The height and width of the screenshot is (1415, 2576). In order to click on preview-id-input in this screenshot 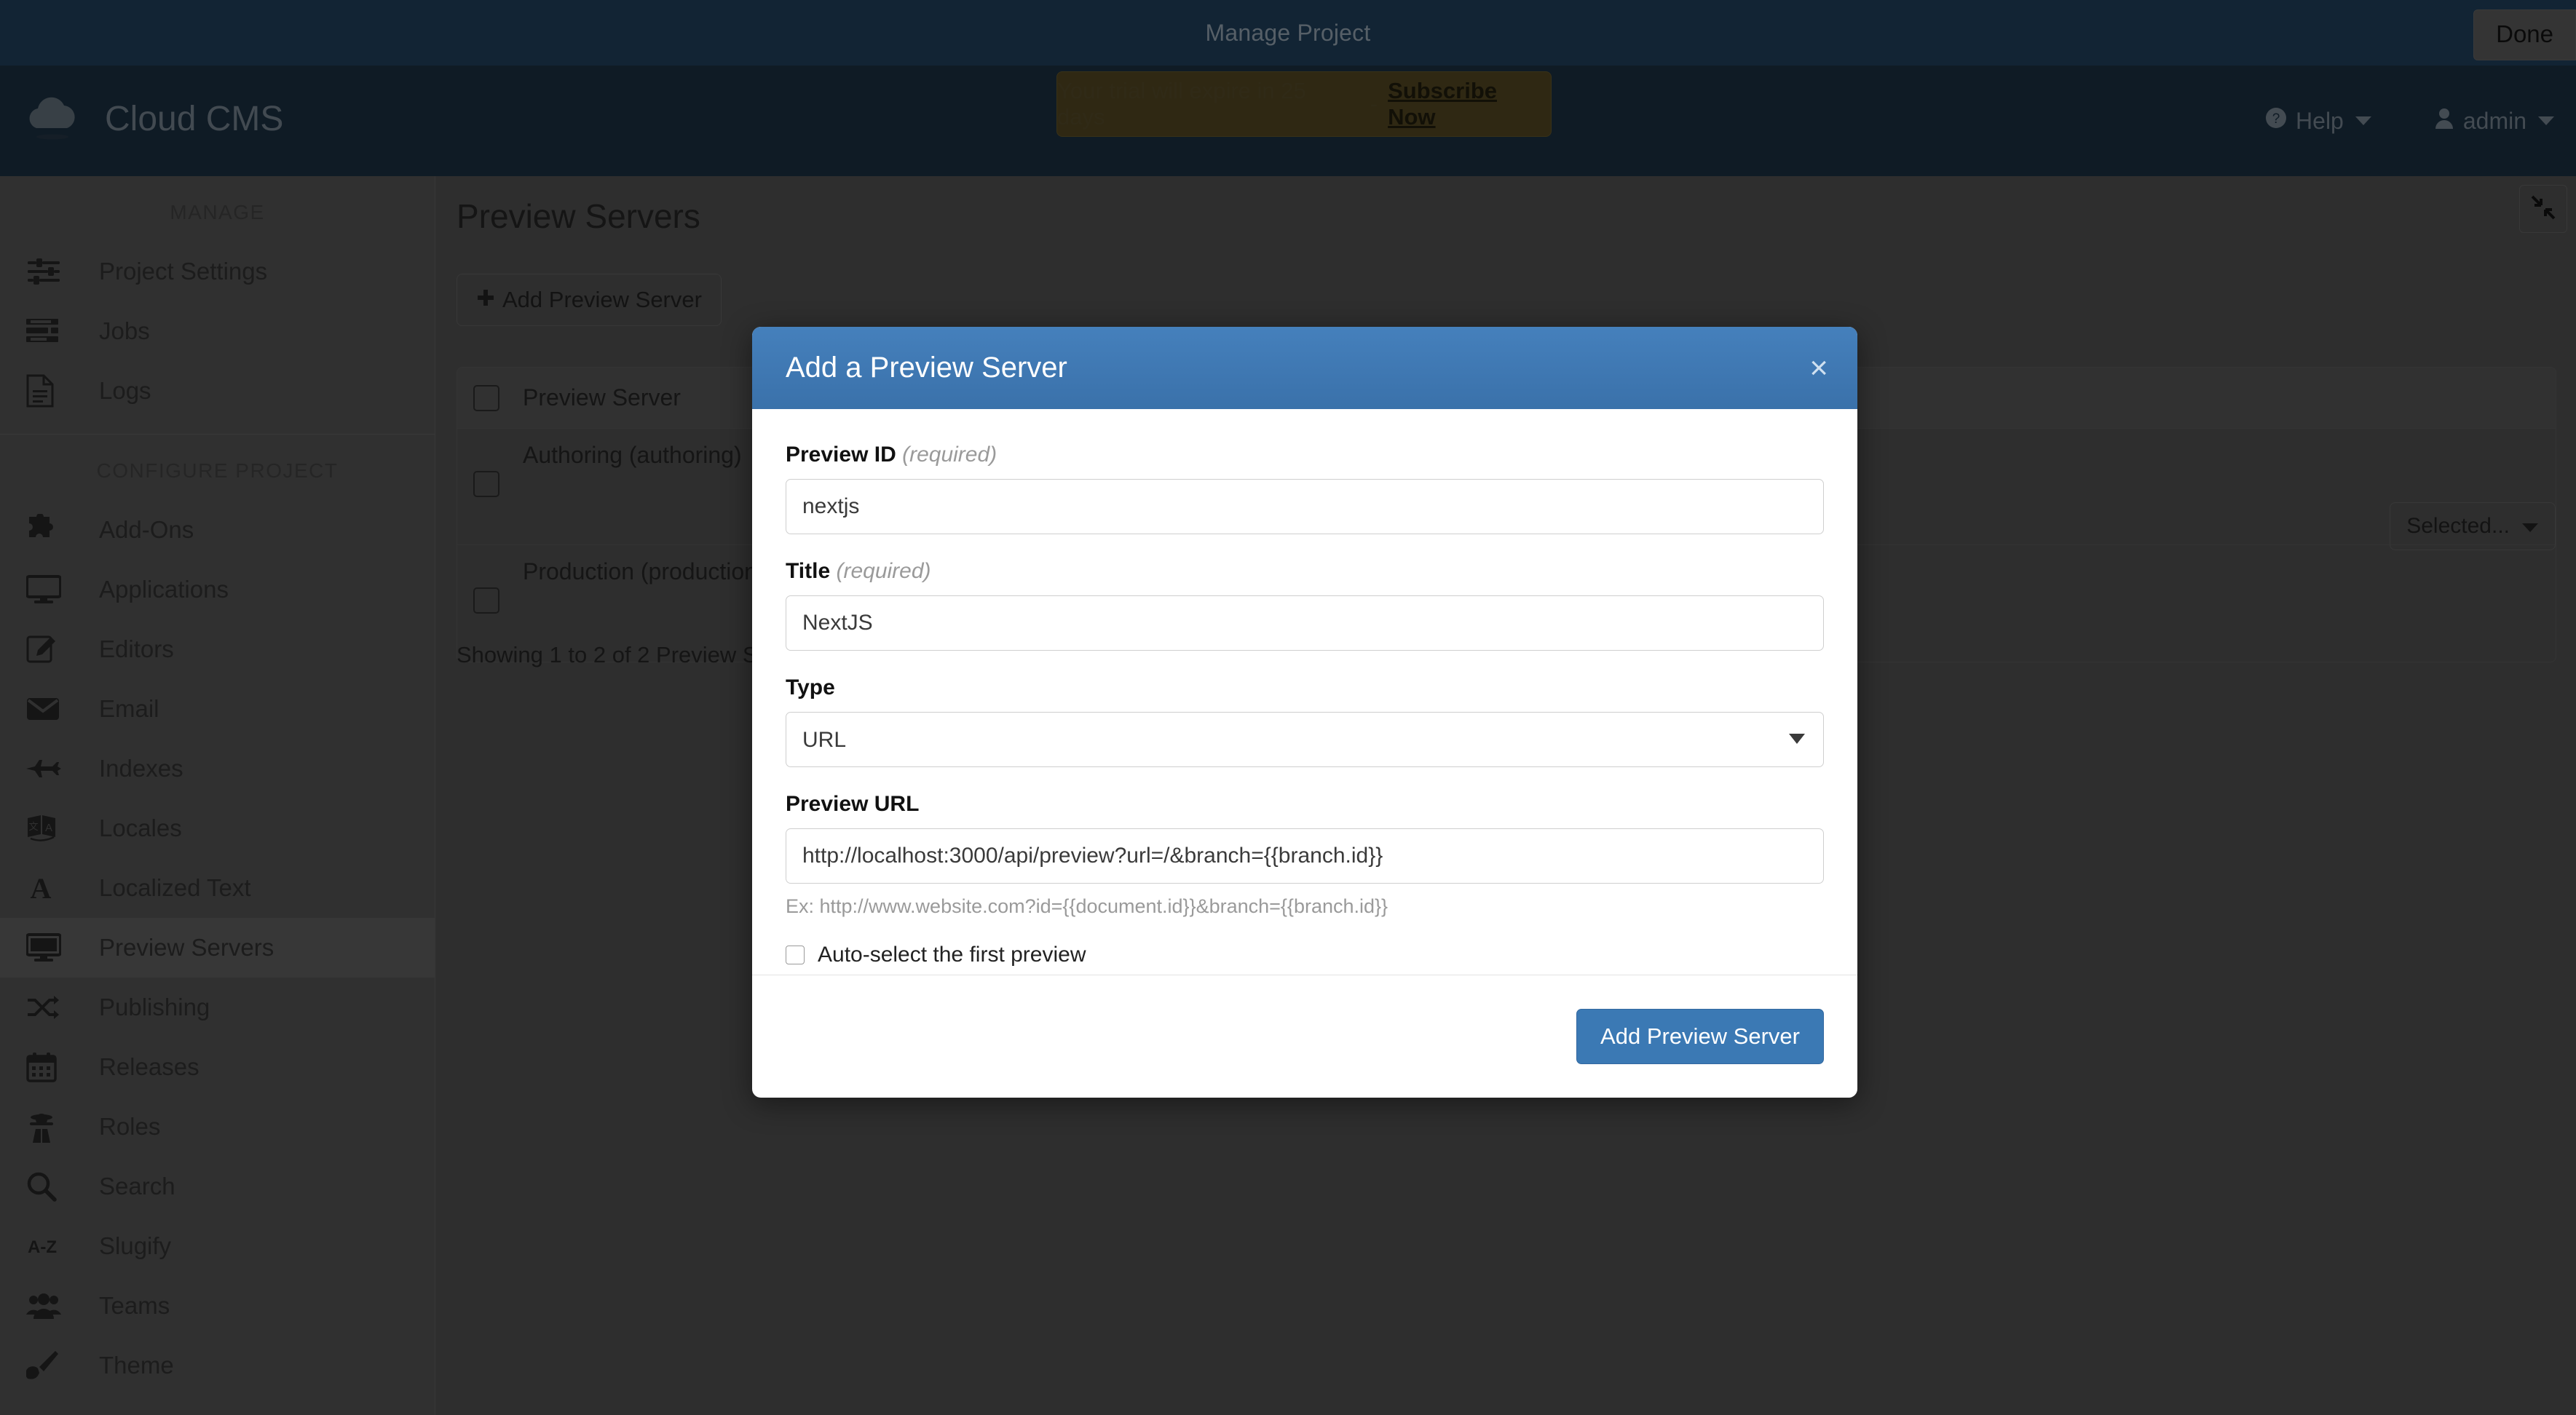, I will do `click(1305, 507)`.